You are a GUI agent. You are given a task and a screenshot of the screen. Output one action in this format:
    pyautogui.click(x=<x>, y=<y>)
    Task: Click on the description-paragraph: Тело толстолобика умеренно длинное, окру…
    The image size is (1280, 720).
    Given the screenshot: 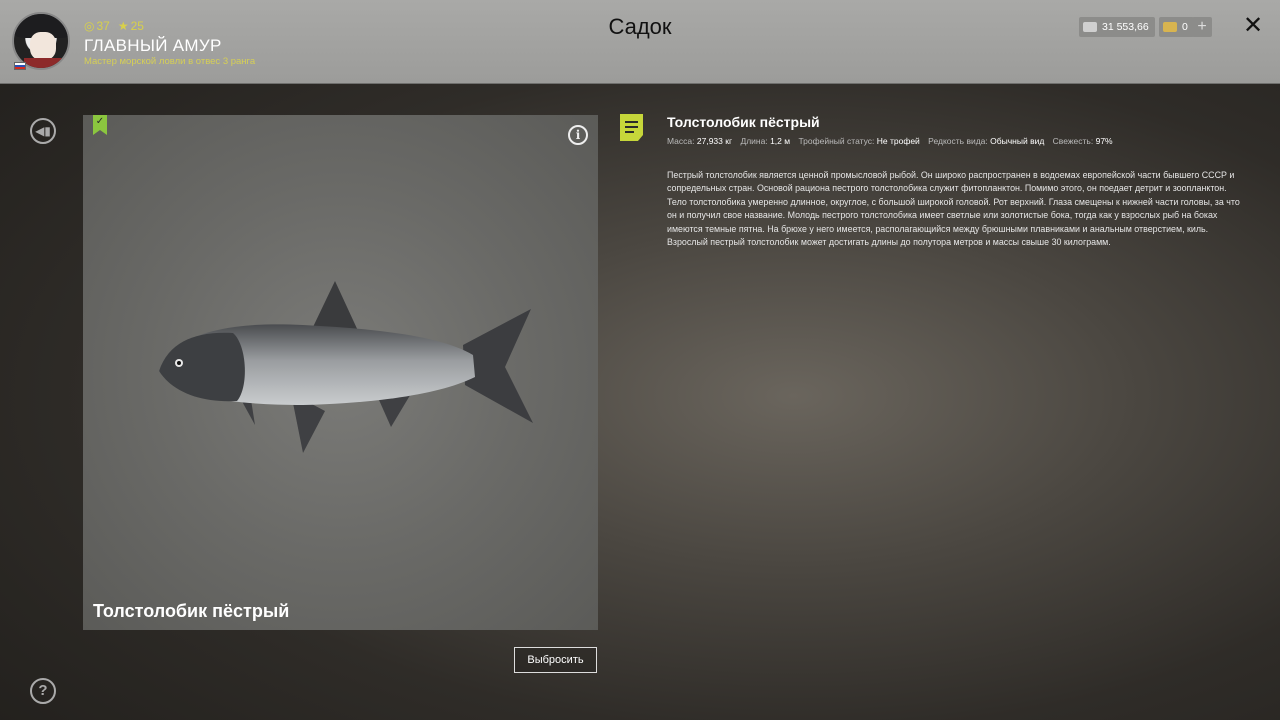 What is the action you would take?
    pyautogui.click(x=953, y=215)
    